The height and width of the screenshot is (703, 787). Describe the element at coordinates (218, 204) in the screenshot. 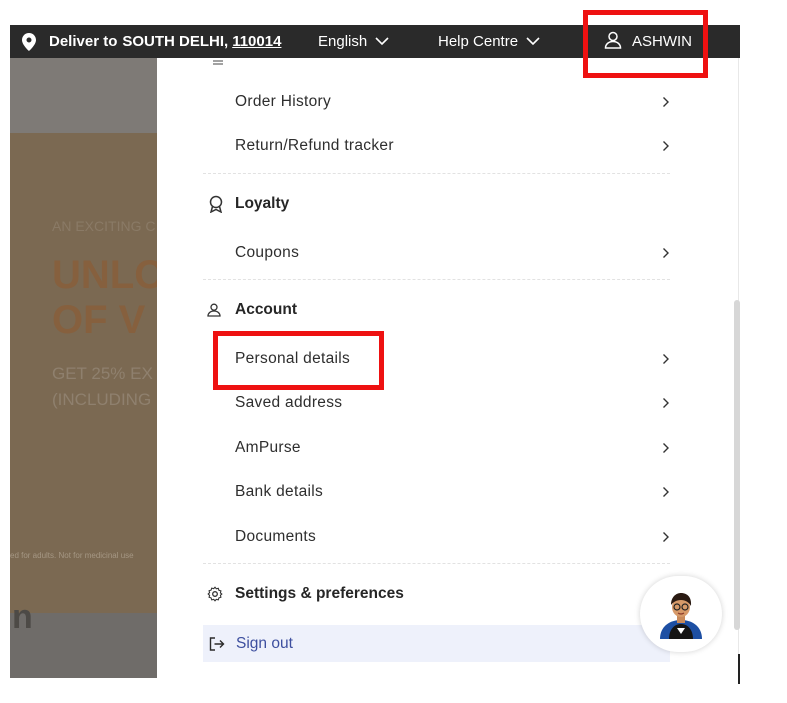

I see `award-ribbon-icon` at that location.